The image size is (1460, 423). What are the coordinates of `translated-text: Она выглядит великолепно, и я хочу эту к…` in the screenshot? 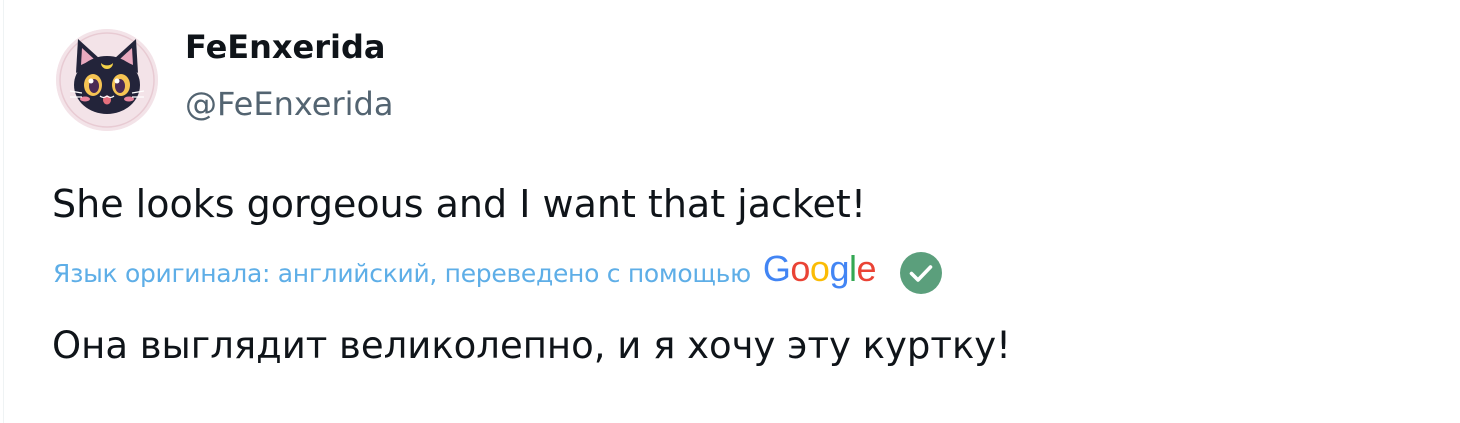 It's located at (532, 345).